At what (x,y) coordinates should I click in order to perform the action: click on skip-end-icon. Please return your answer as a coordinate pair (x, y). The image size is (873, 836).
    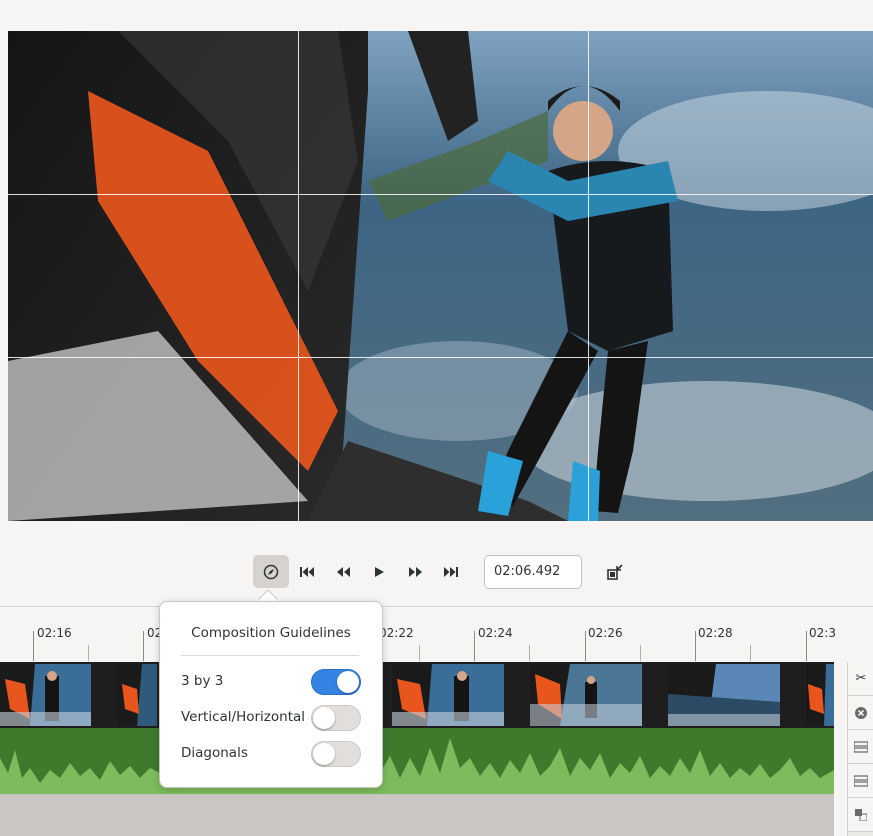
    Looking at the image, I should click on (451, 571).